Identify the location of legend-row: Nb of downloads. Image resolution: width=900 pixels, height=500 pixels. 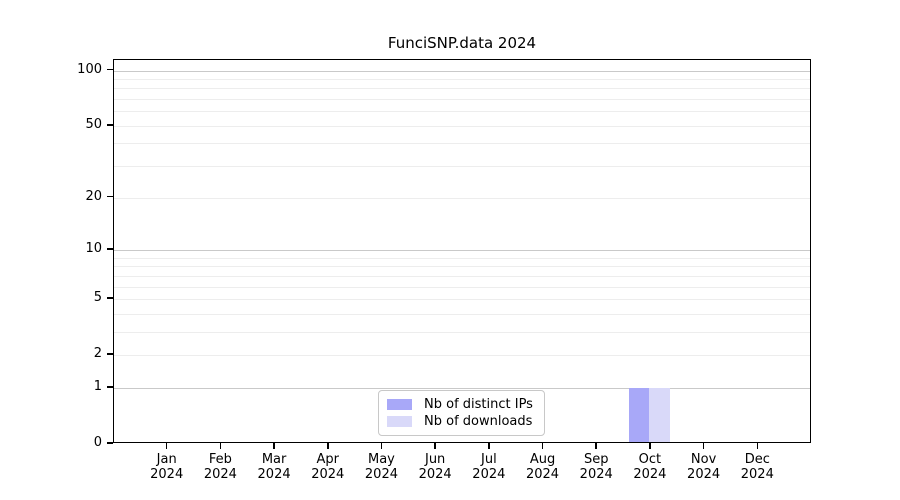
(461, 421).